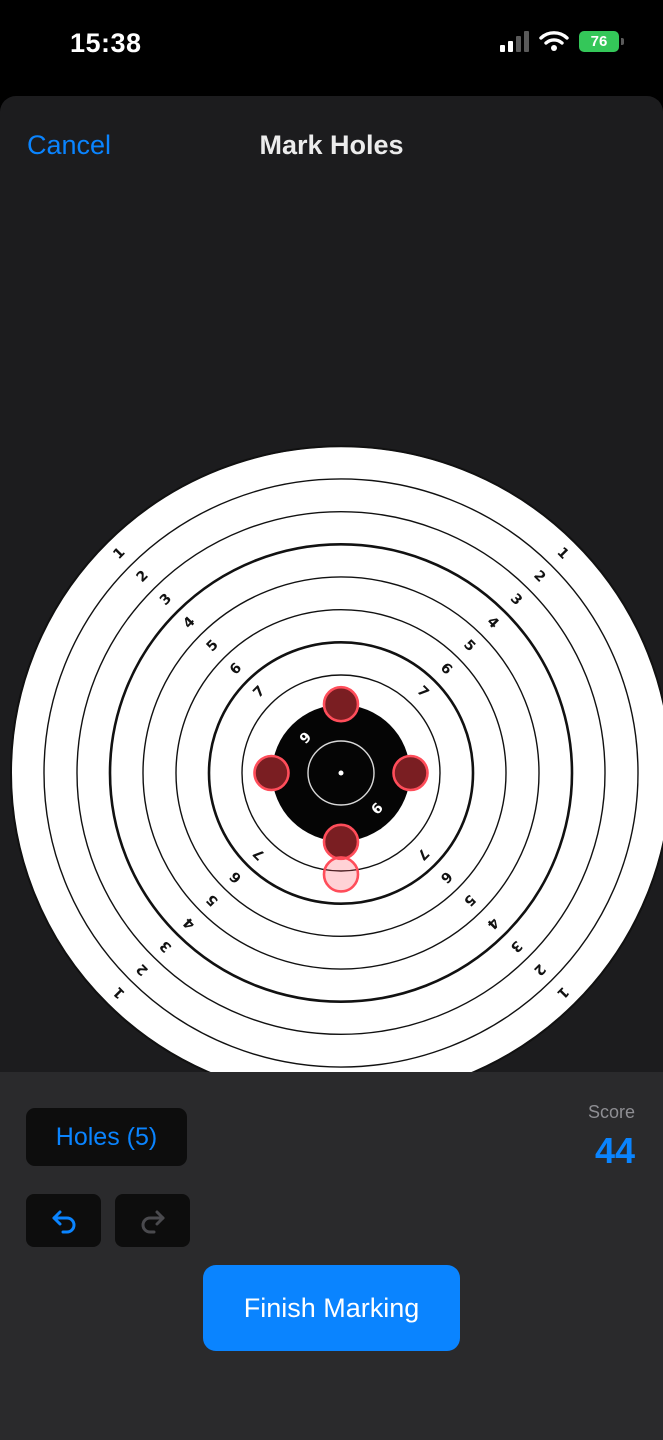  What do you see at coordinates (599, 41) in the screenshot?
I see `battery-level: 76` at bounding box center [599, 41].